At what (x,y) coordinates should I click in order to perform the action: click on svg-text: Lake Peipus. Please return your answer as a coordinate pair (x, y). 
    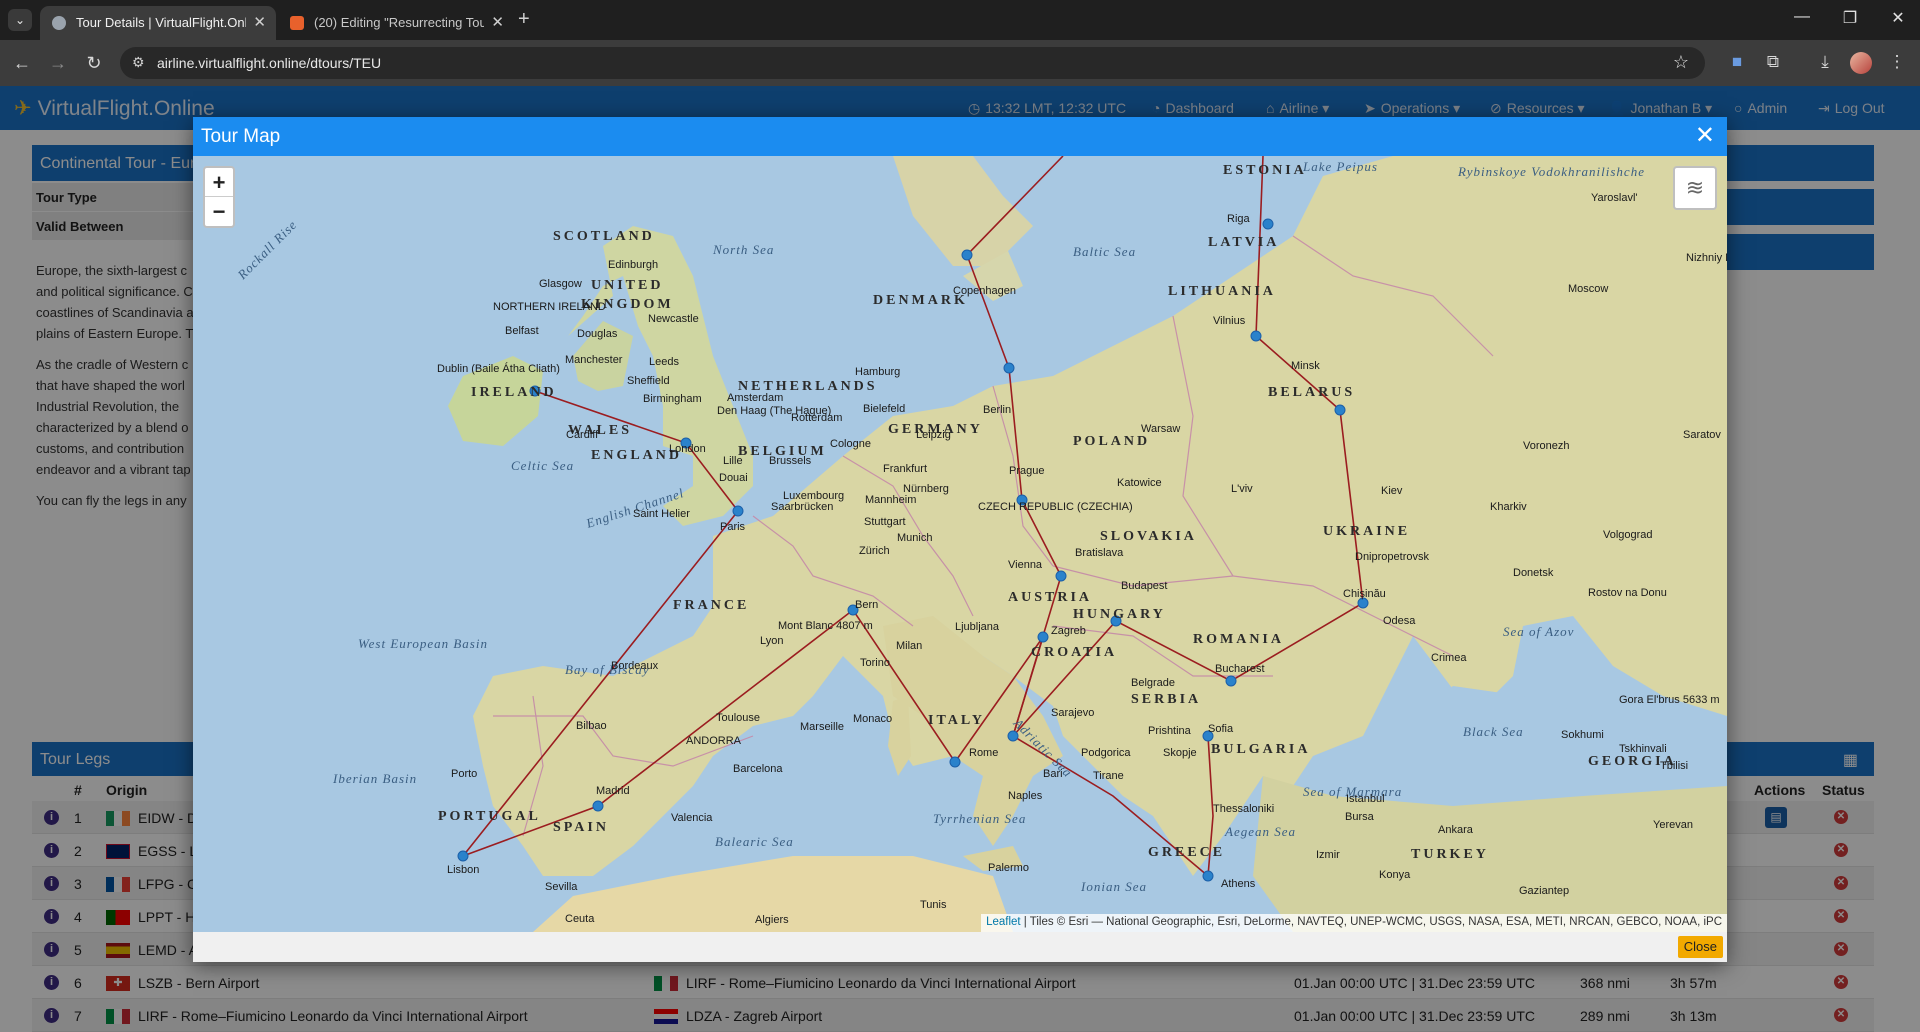
    Looking at the image, I should click on (1340, 166).